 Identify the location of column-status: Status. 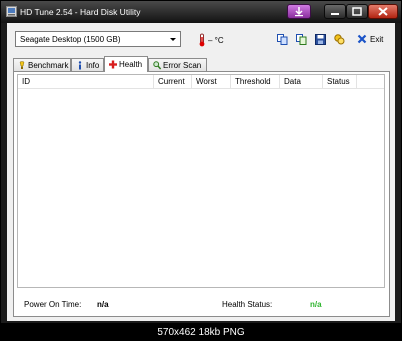
(340, 81).